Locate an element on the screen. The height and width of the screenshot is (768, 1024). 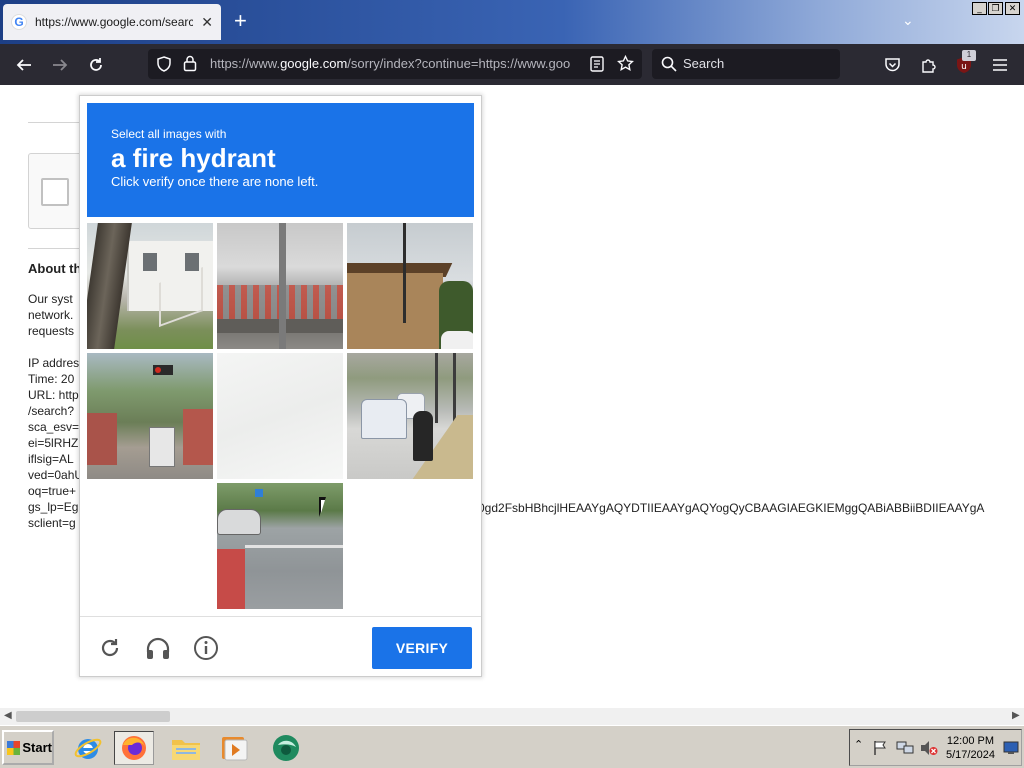
system-tray: ⌃ 12:00 PM 5/17/2024 is located at coordinates (935, 747).